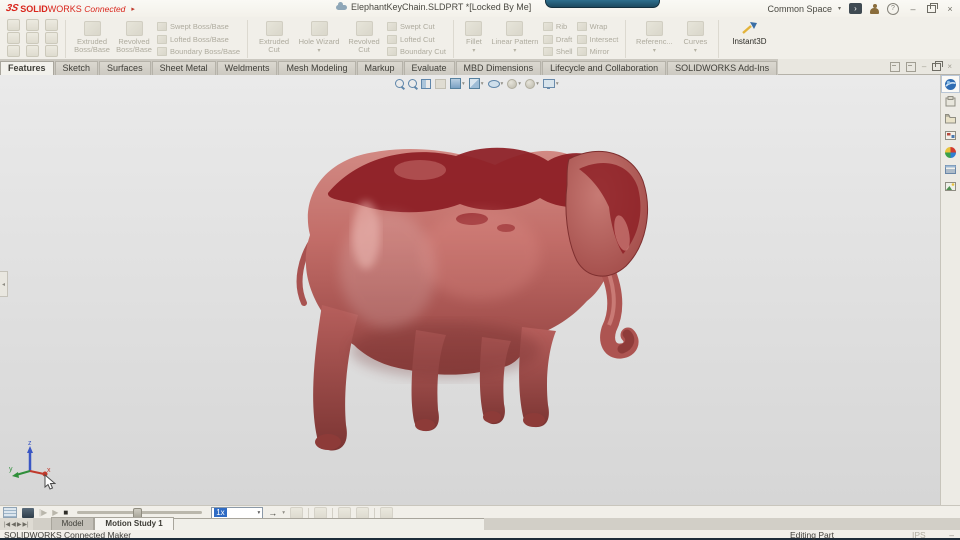  I want to click on tab-weldments: Weldments, so click(247, 68).